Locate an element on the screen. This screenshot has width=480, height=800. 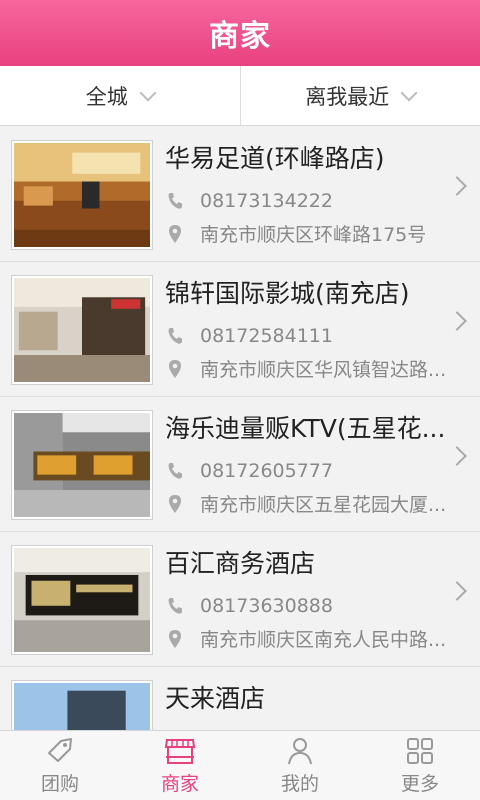
merchant-phone: 08173630888 is located at coordinates (266, 606).